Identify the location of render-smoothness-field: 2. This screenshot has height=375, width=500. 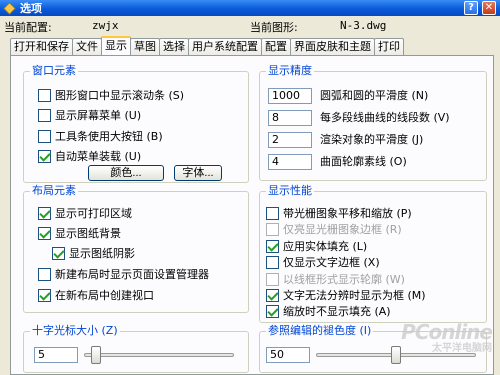
(290, 140).